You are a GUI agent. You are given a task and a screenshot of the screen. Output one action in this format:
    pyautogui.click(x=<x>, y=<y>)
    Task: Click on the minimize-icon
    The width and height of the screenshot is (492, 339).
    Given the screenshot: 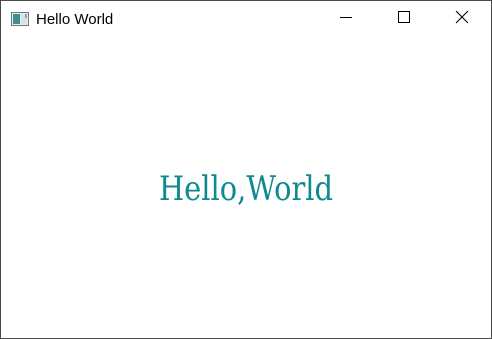 What is the action you would take?
    pyautogui.click(x=346, y=19)
    